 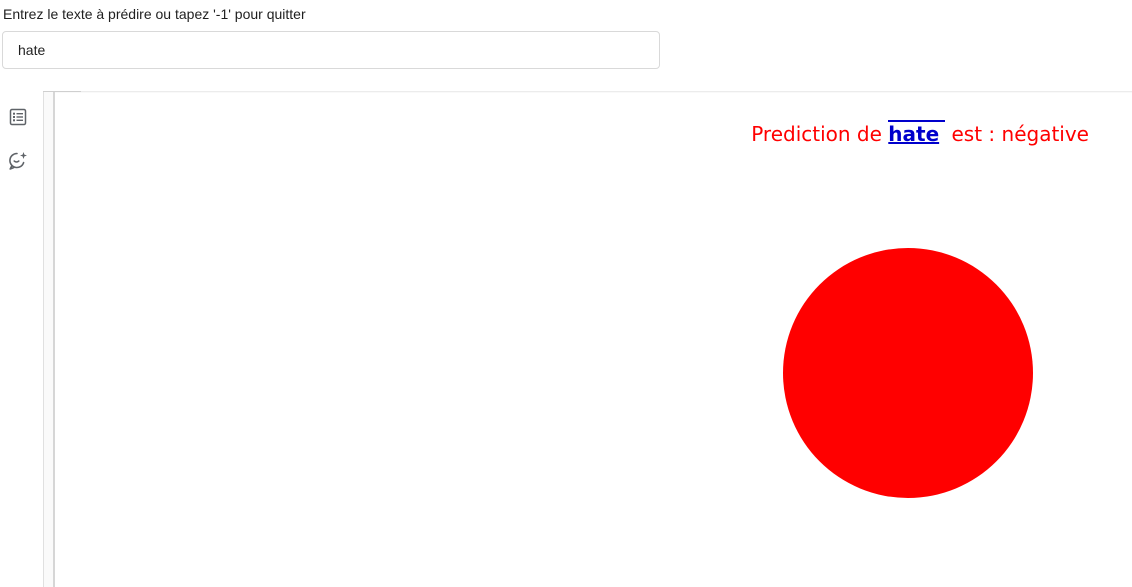 I want to click on prediction-result-text: Prediction de hate est : négative, so click(x=920, y=133).